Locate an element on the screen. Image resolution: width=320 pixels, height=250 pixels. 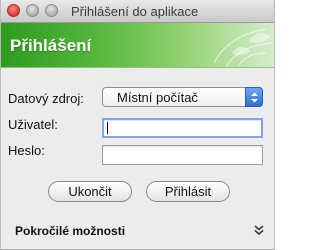
zoom-window-button is located at coordinates (51, 10).